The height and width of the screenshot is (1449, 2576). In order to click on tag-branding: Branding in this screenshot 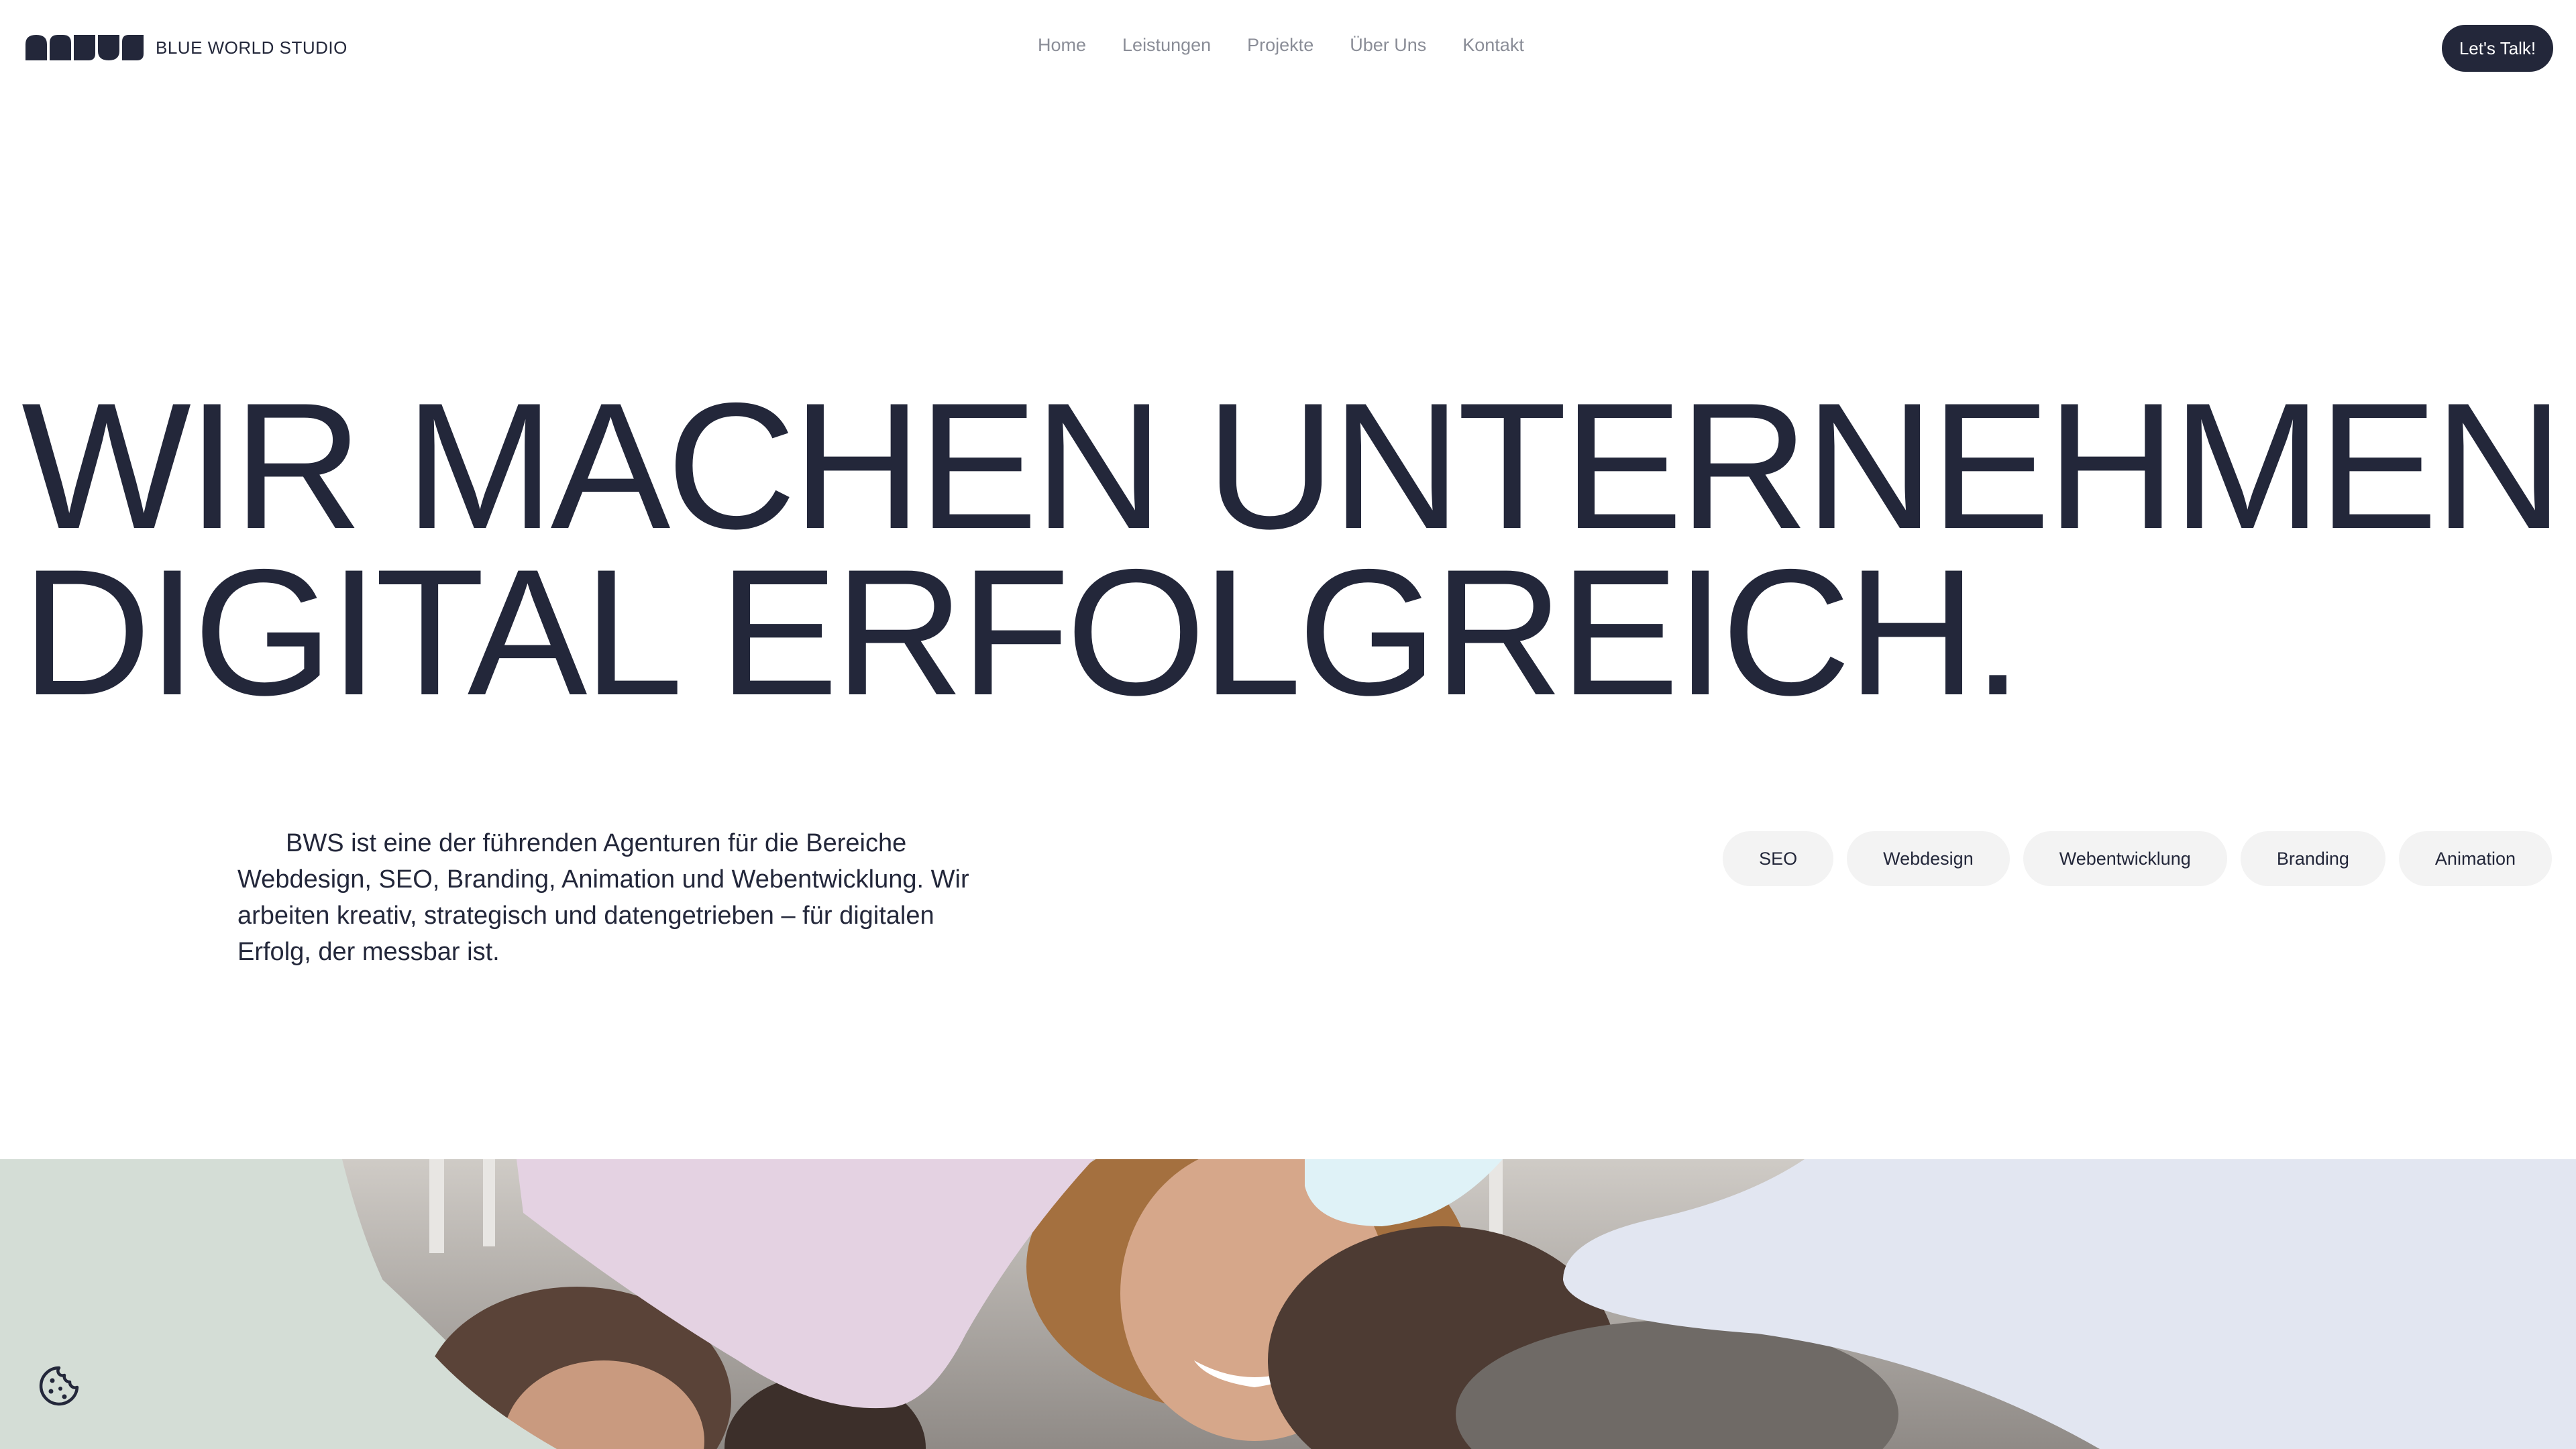, I will do `click(2312, 858)`.